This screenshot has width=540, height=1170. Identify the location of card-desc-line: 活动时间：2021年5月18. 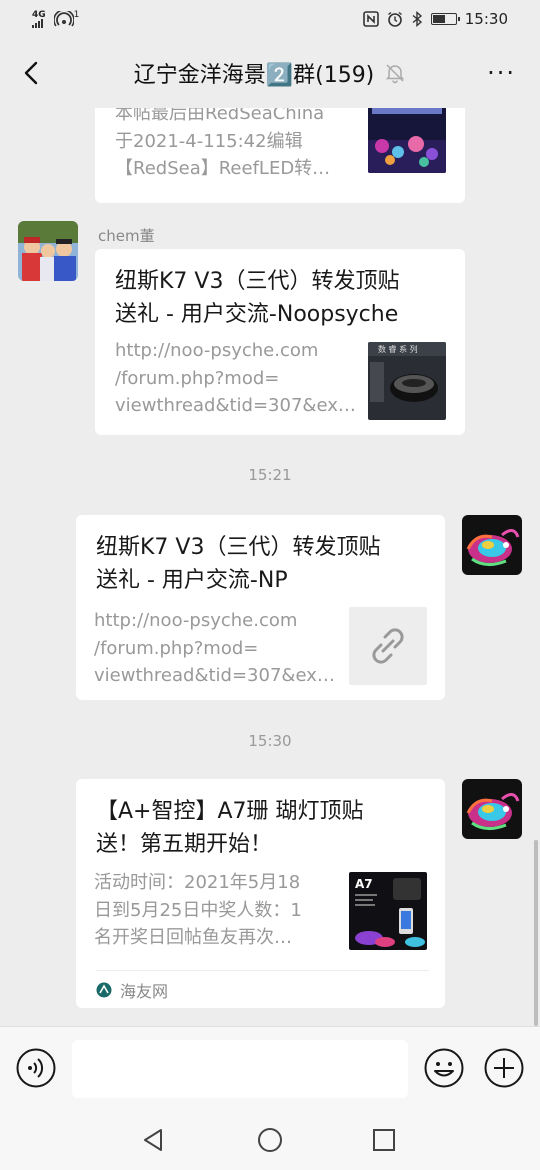
(197, 882).